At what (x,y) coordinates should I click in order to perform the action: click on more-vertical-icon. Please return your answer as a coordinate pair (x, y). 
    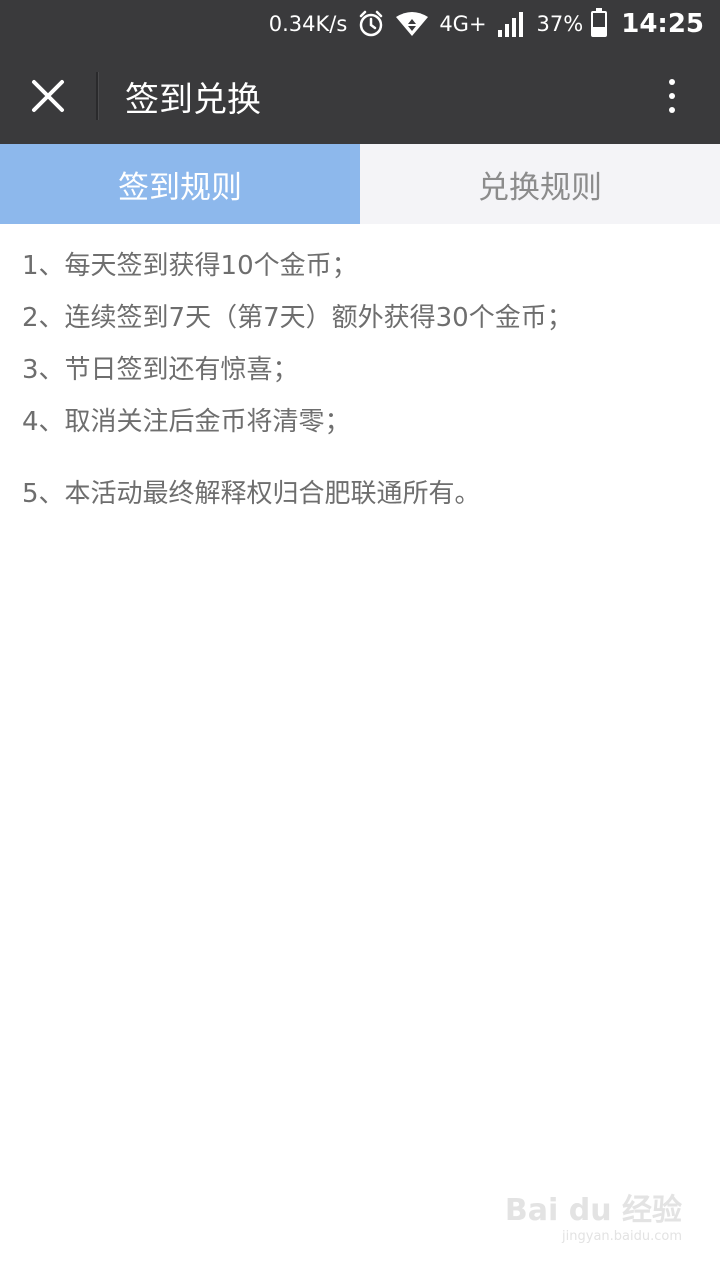
    Looking at the image, I should click on (672, 96).